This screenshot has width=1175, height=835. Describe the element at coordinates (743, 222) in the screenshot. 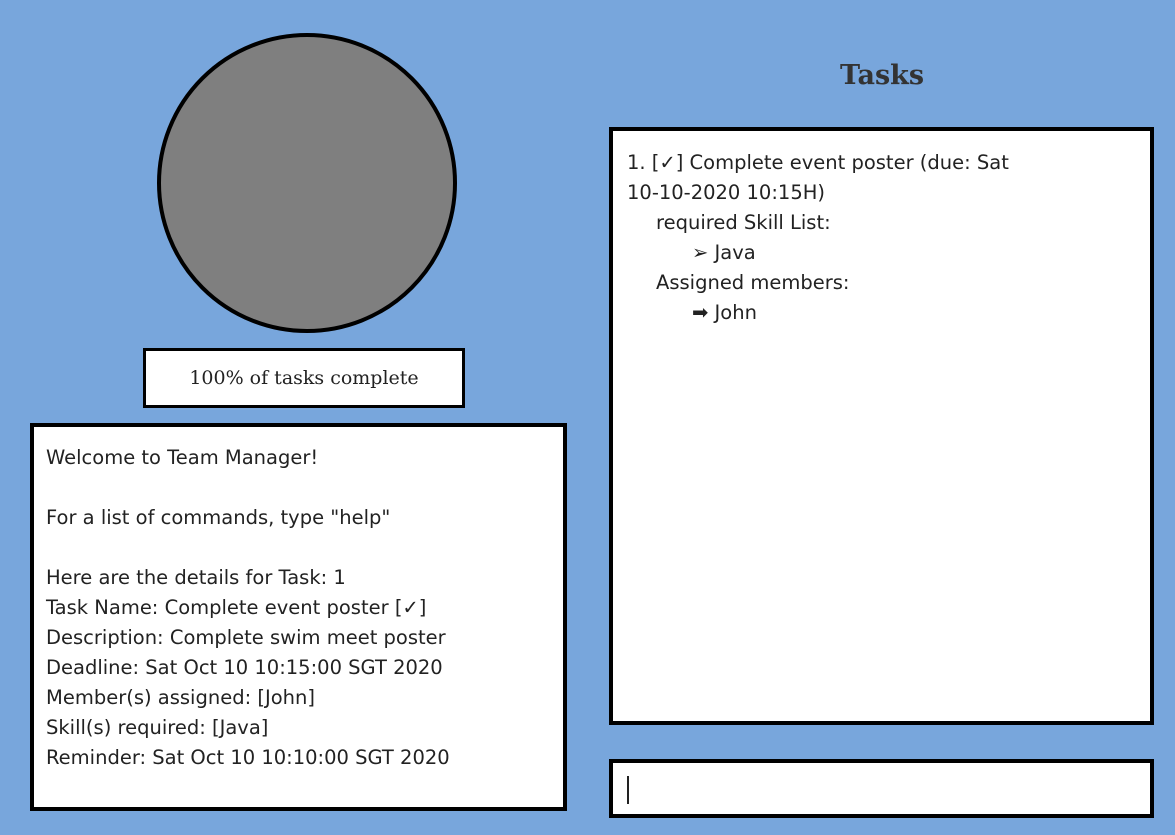

I see `task-skills-label: required Skill List:` at that location.